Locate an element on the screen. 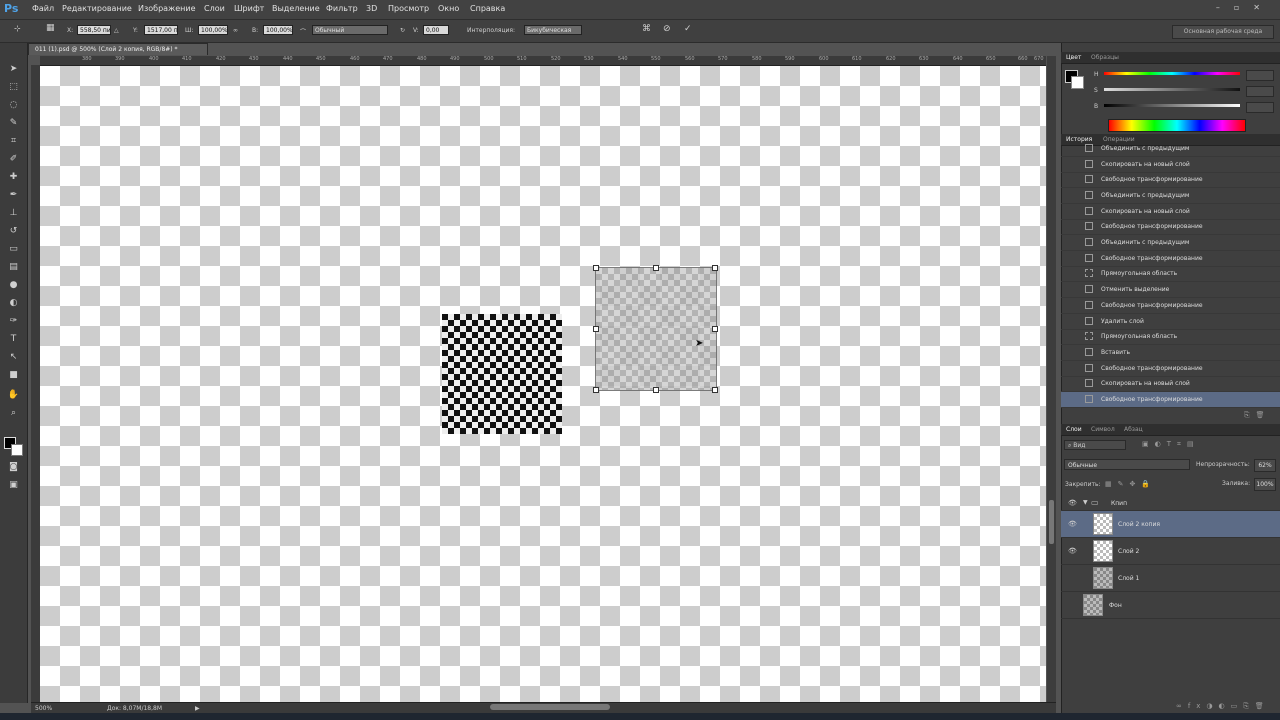 This screenshot has width=1280, height=720. menu-type: Шрифт is located at coordinates (249, 8).